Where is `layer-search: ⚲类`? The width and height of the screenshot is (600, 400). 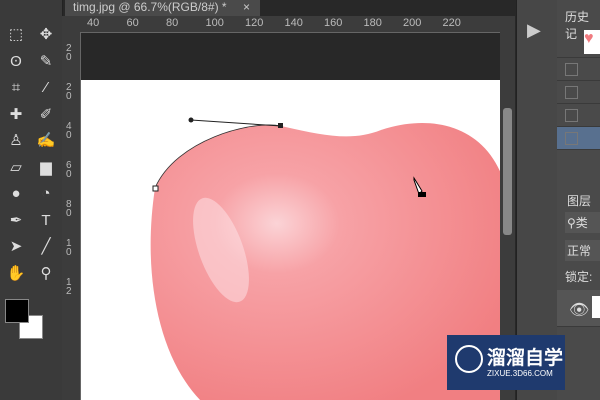 layer-search: ⚲类 is located at coordinates (582, 222).